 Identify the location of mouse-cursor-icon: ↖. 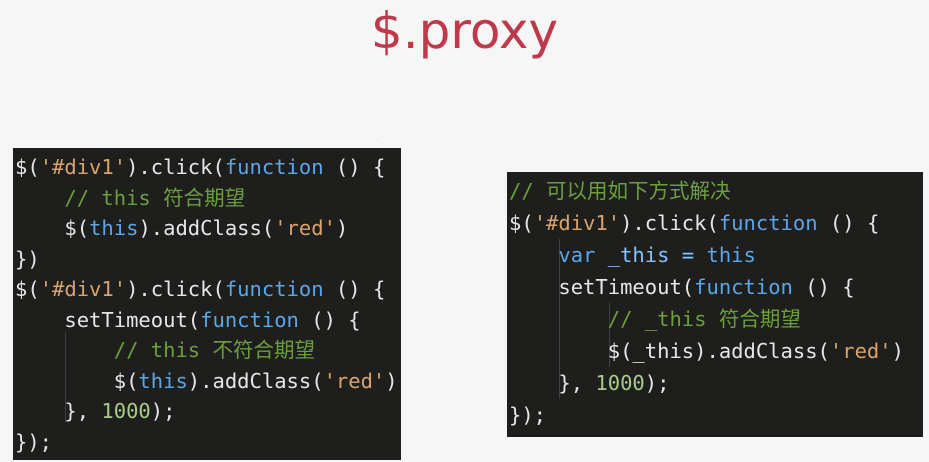
(382, 142).